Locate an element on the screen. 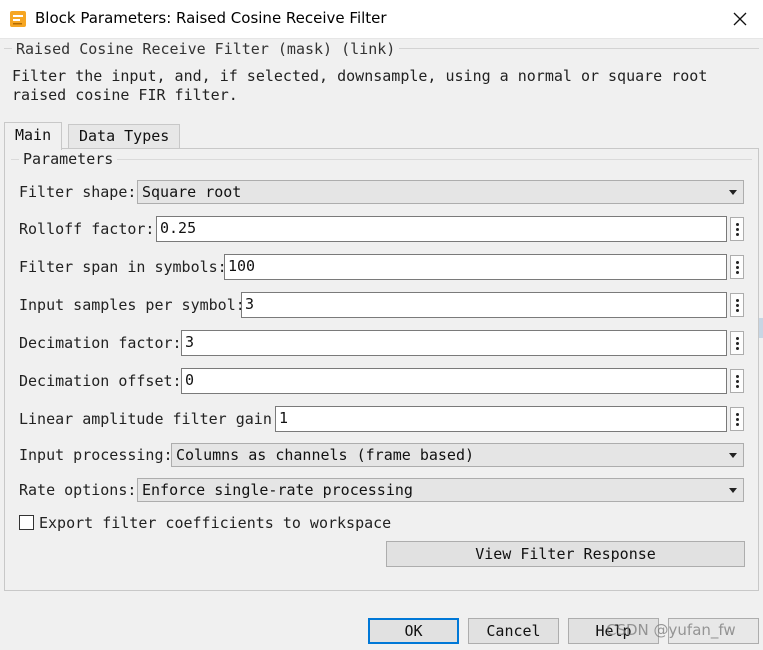 The width and height of the screenshot is (763, 650). decimation-offset-row: Decimation offset: is located at coordinates (100, 381).